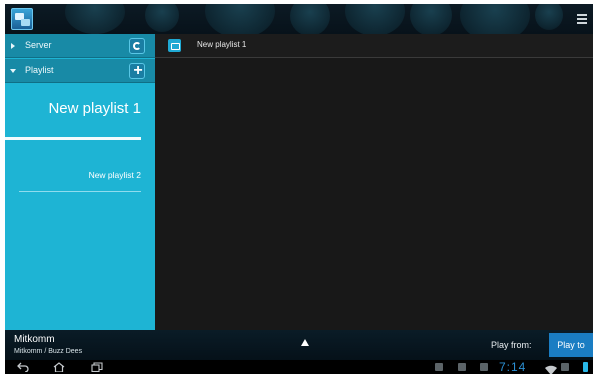 This screenshot has width=597, height=378. Describe the element at coordinates (39, 70) in the screenshot. I see `sidebar-item-label: Playlist` at that location.